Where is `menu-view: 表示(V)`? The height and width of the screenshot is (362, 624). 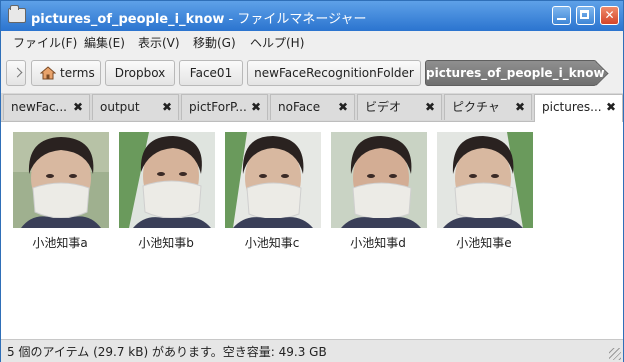
menu-view: 表示(V) is located at coordinates (159, 42).